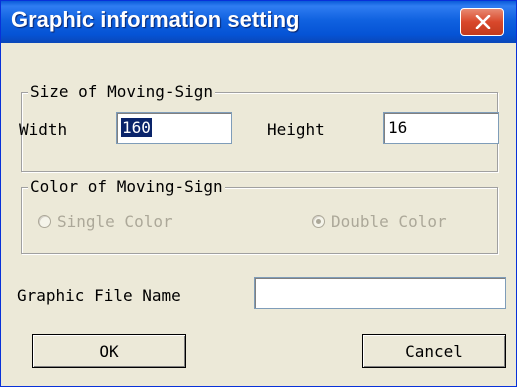  I want to click on ok-button: OK, so click(109, 351).